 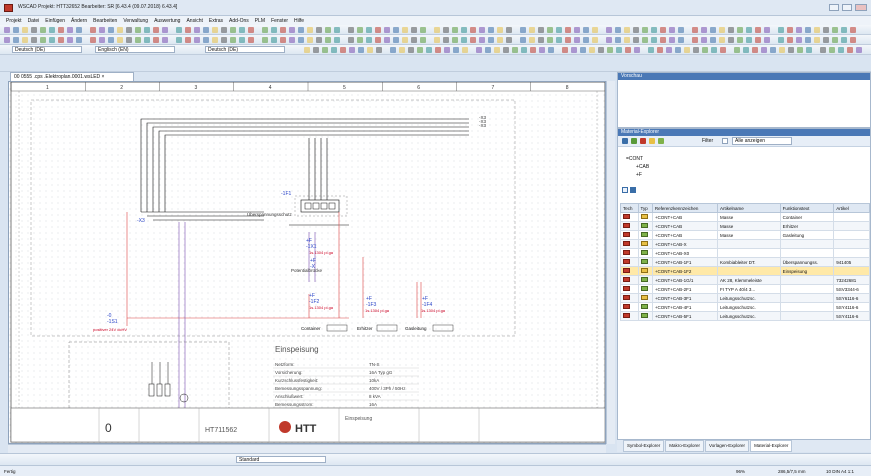 I want to click on table-row: +CONT+CAB-1F2 Einspeisung, so click(x=745, y=271).